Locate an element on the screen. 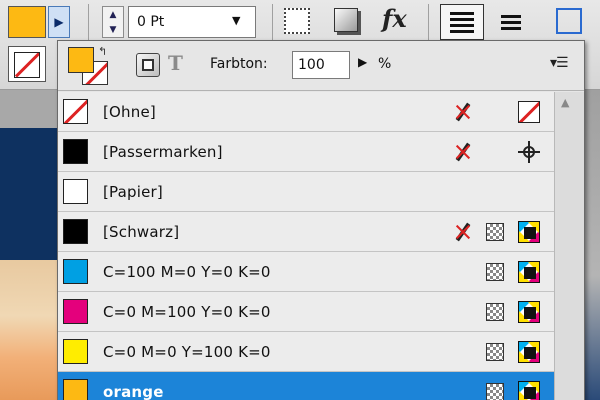  none-swatch-icon is located at coordinates (27, 65).